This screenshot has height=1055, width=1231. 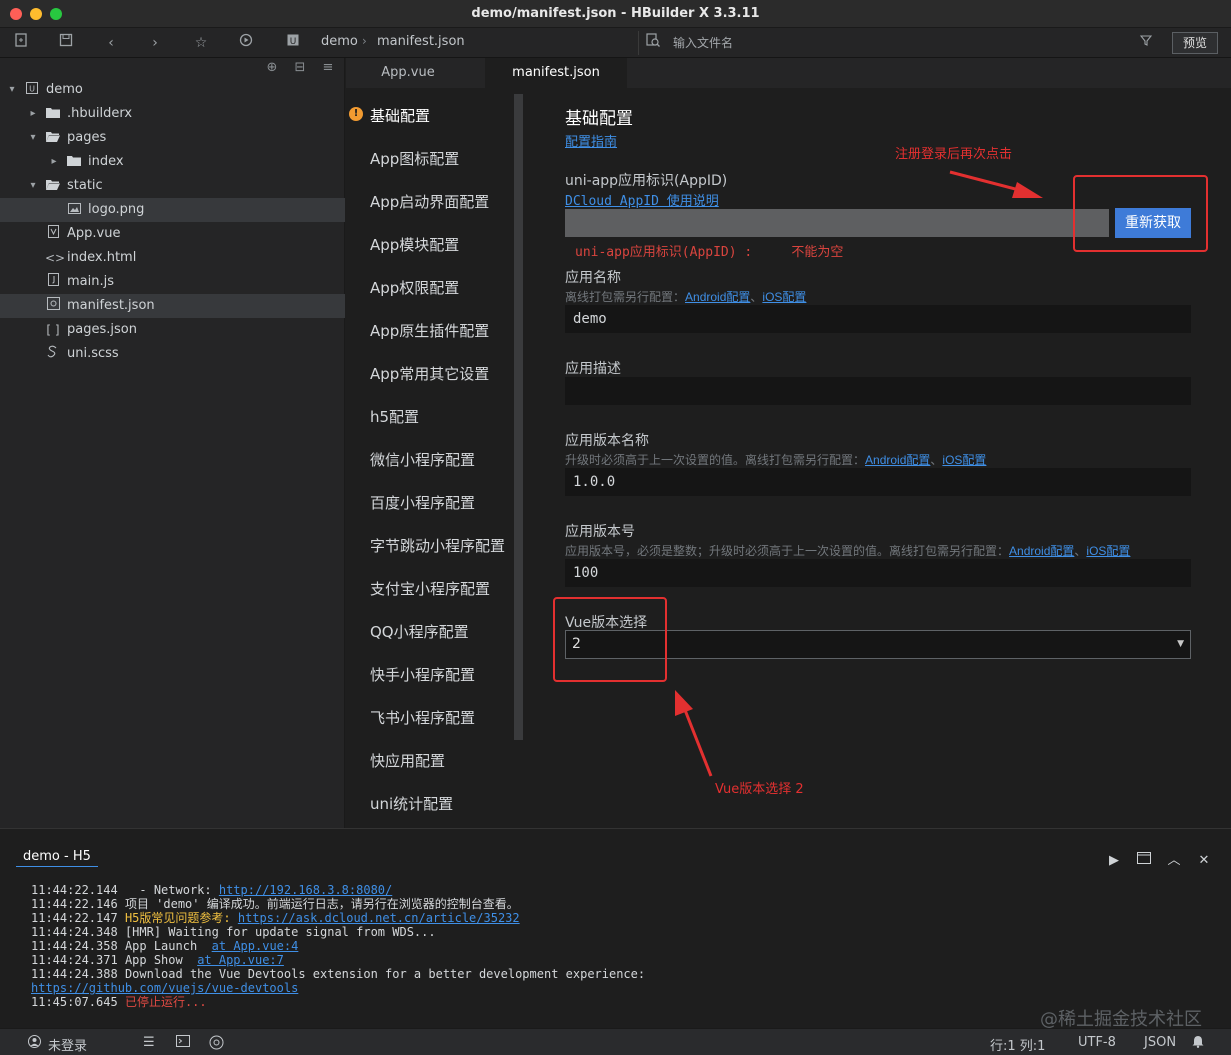 What do you see at coordinates (400, 115) in the screenshot?
I see `nav-item-basic: 基础配置` at bounding box center [400, 115].